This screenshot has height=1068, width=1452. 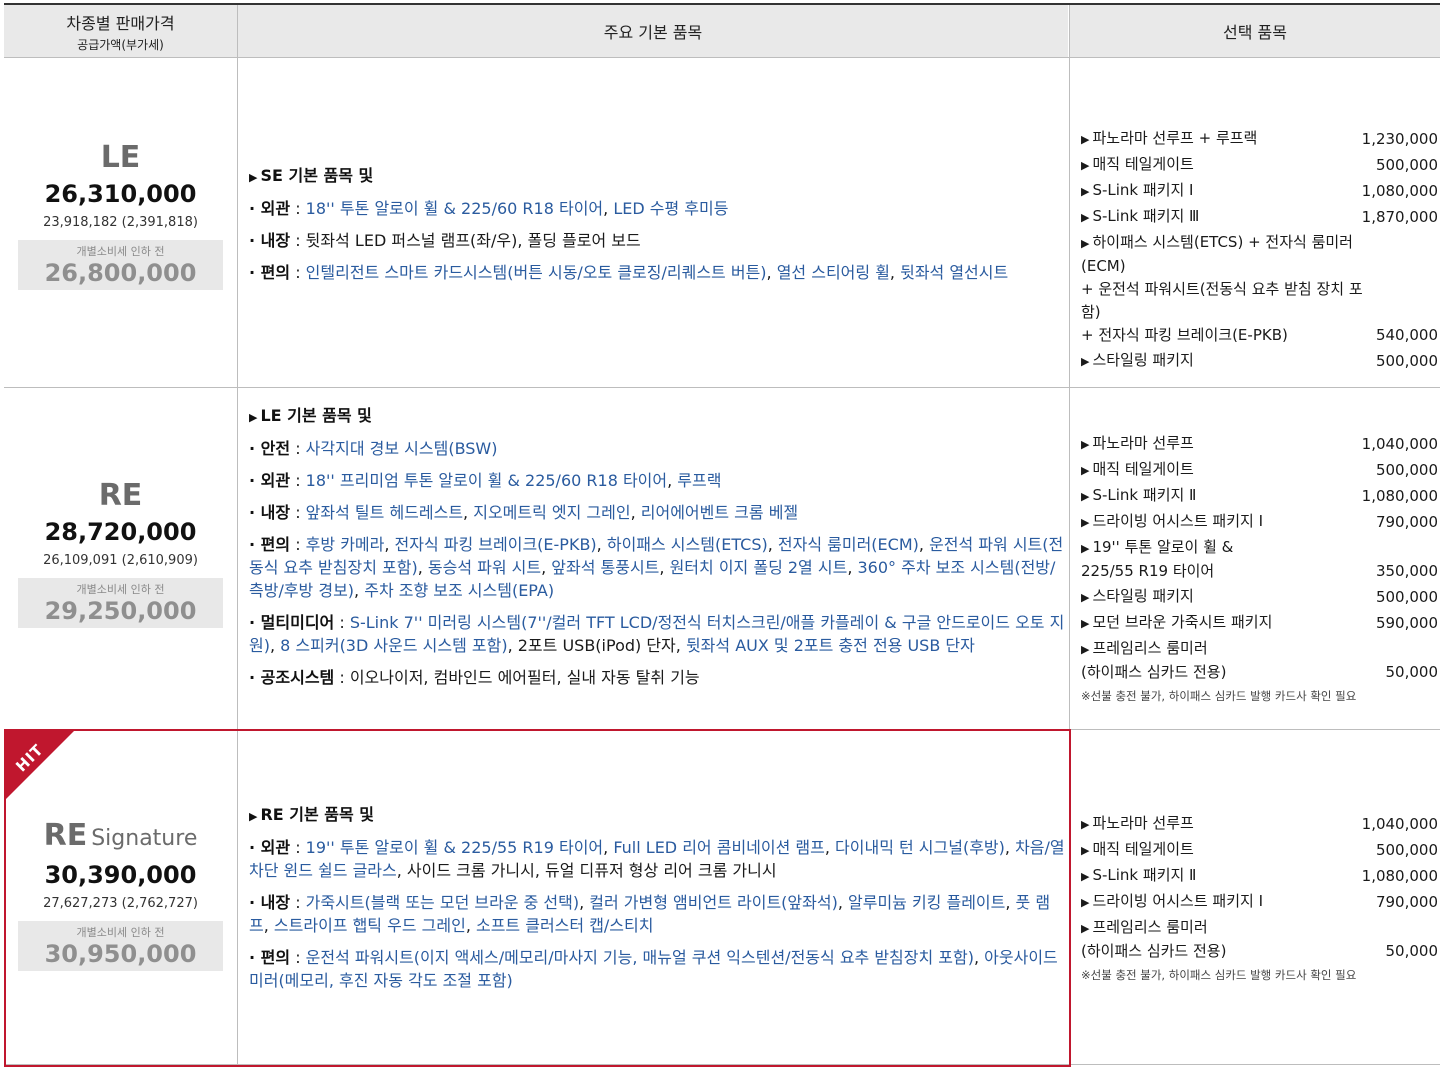 What do you see at coordinates (1406, 335) in the screenshot?
I see `option-price: 540,000` at bounding box center [1406, 335].